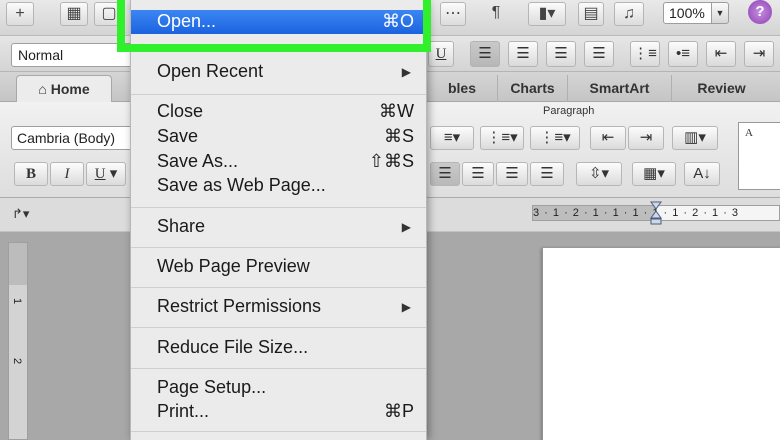  What do you see at coordinates (629, 14) in the screenshot?
I see `media-browser-icon: ♫` at bounding box center [629, 14].